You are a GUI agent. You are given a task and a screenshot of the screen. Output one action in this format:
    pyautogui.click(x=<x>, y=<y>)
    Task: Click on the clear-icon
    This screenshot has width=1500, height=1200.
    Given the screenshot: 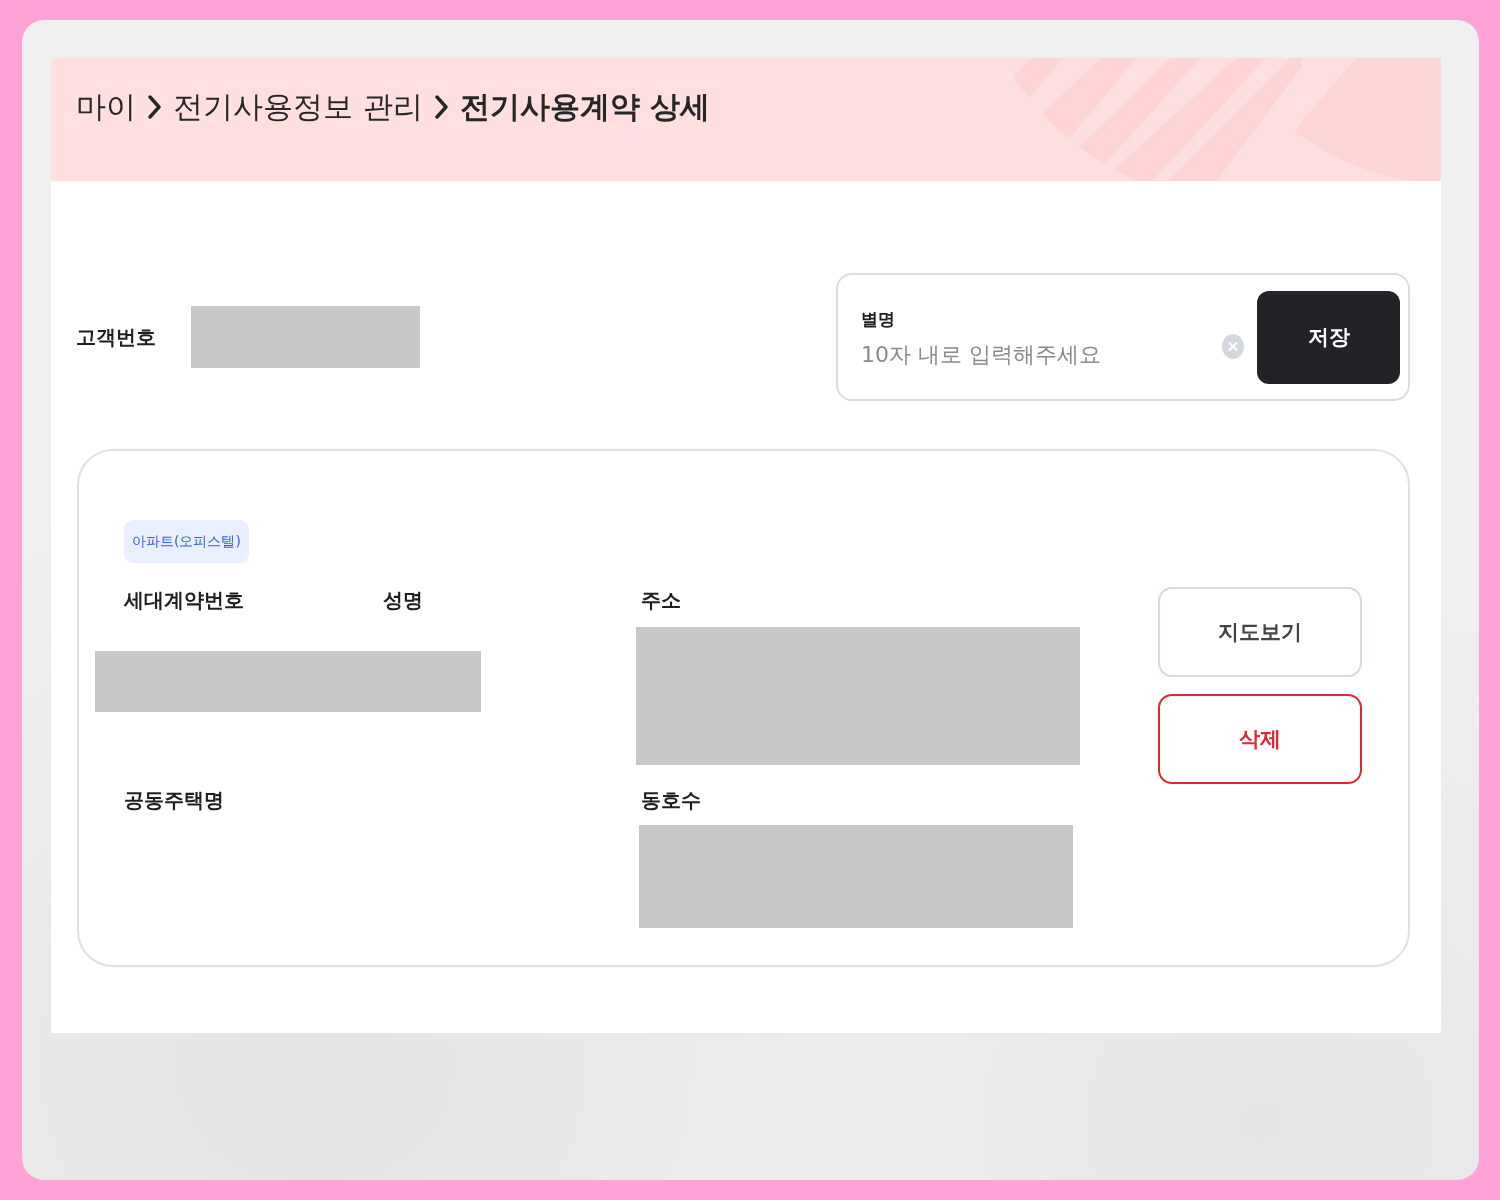 What is the action you would take?
    pyautogui.click(x=1233, y=346)
    